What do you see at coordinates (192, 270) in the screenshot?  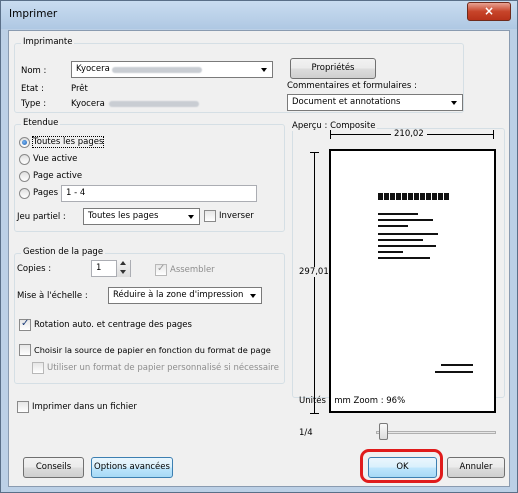 I see `collate-label: Assembler` at bounding box center [192, 270].